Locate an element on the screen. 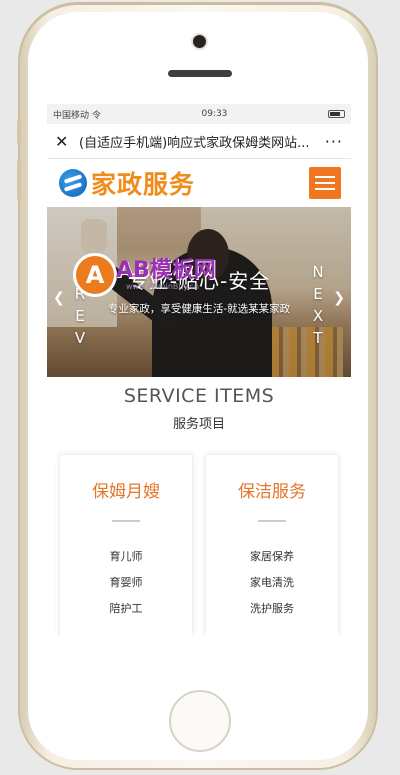  status-icons is located at coordinates (336, 114).